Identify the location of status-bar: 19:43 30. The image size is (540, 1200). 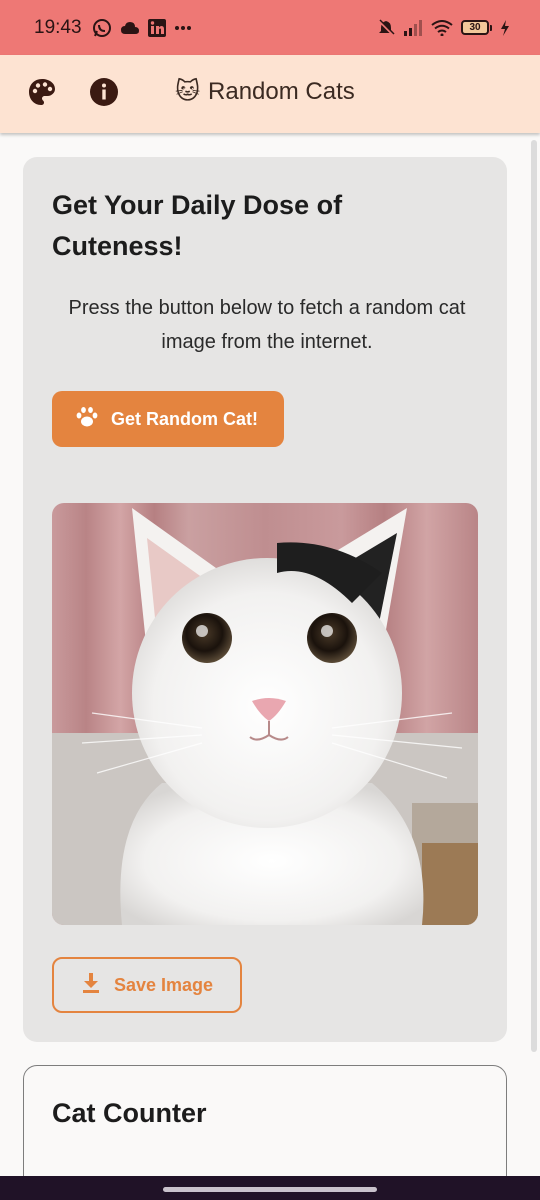
(270, 27).